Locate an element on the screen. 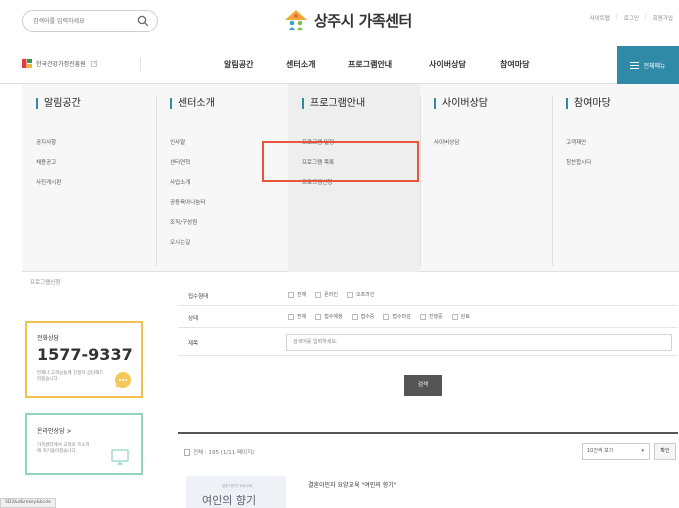 The image size is (679, 508). phone-counsel-desc: 언제나 고객님들께 친절히 상담해드리겠습니다. is located at coordinates (70, 376).